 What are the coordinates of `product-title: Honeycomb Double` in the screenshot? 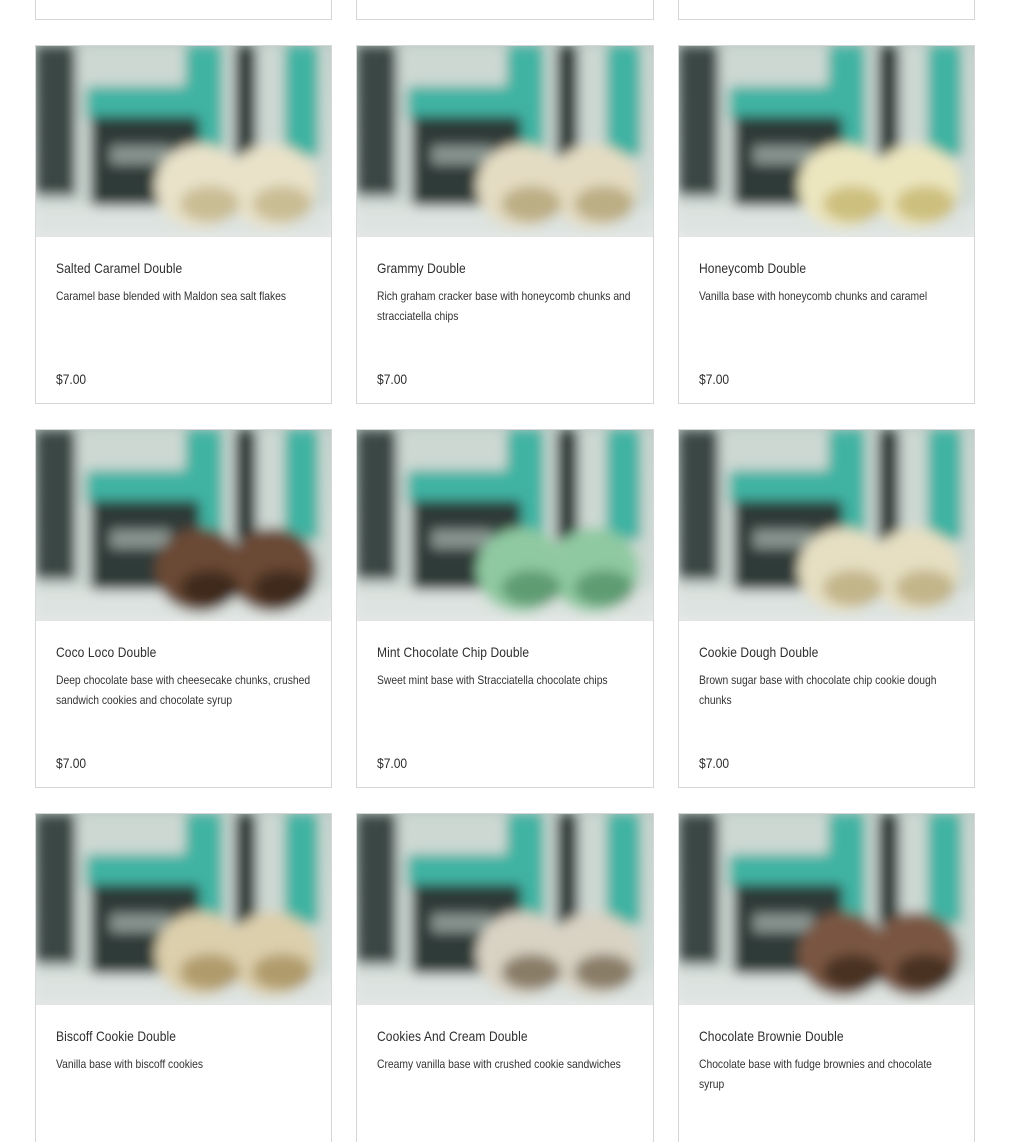 It's located at (808, 268).